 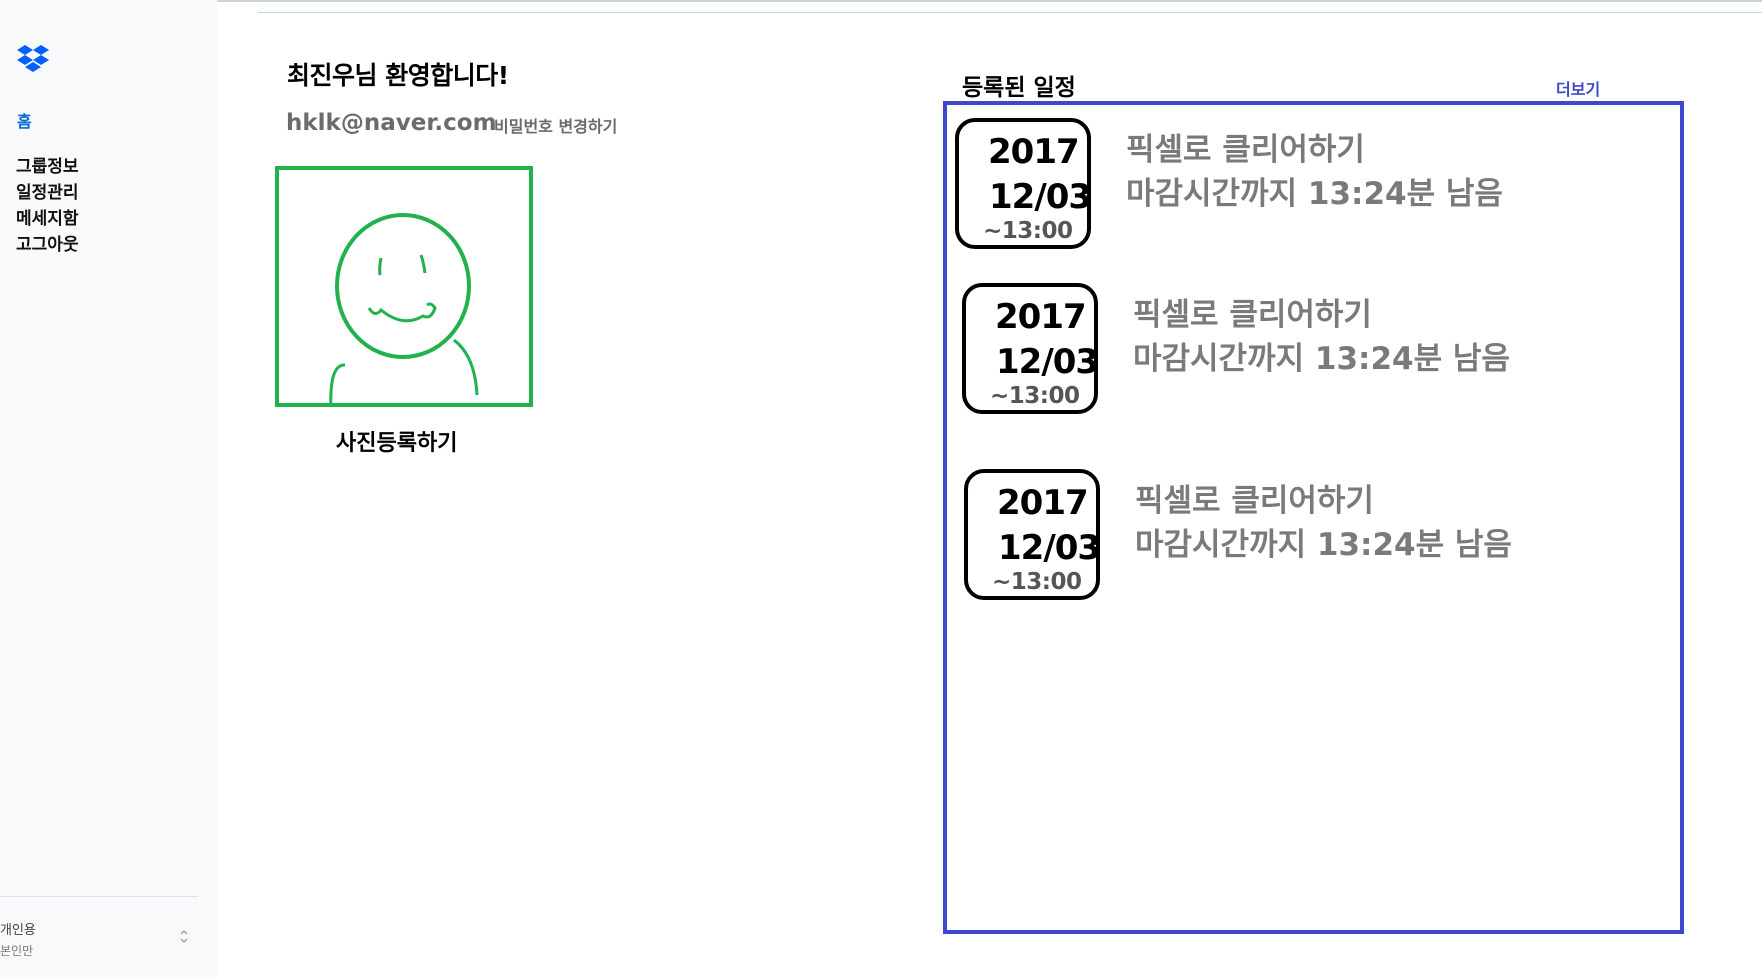 I want to click on chevron-up-down-icon, so click(x=184, y=936).